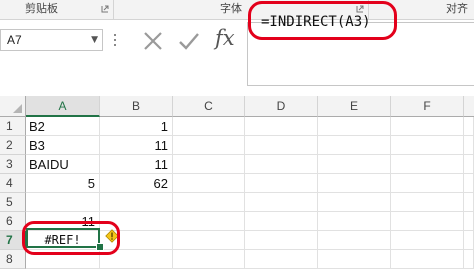 The height and width of the screenshot is (269, 474). What do you see at coordinates (13, 202) in the screenshot?
I see `row-header-5: 5` at bounding box center [13, 202].